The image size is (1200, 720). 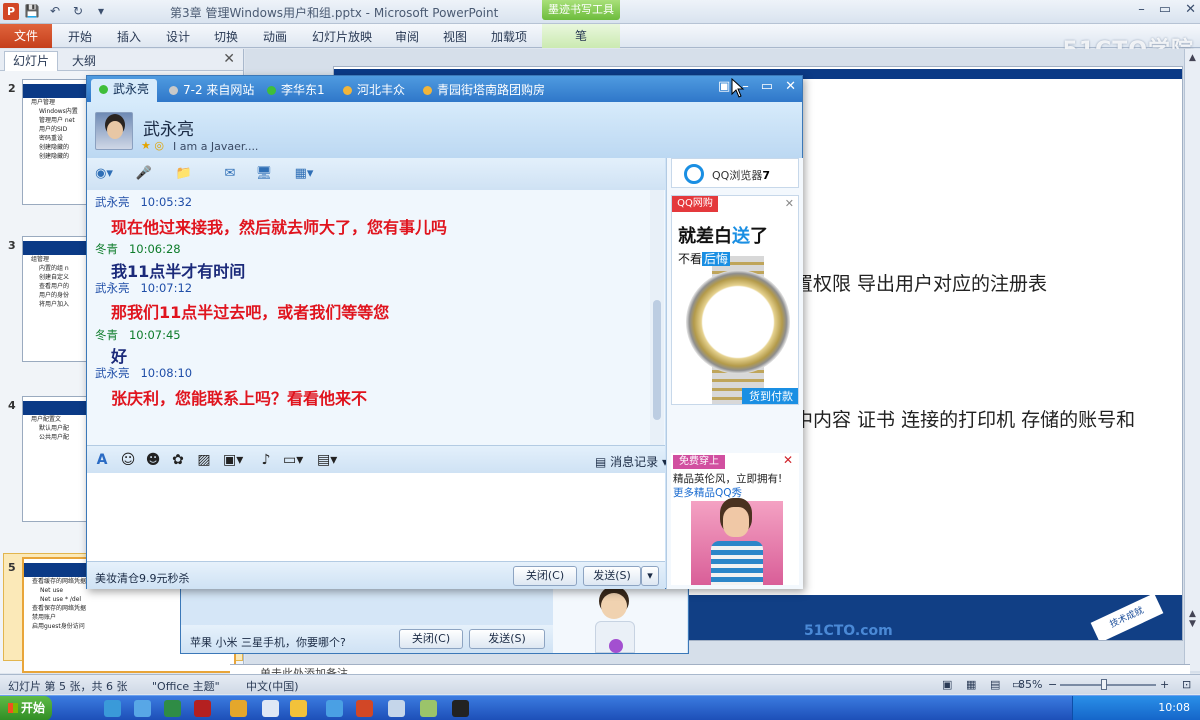 I want to click on file-transfer-icon: 📁▾, so click(x=184, y=182).